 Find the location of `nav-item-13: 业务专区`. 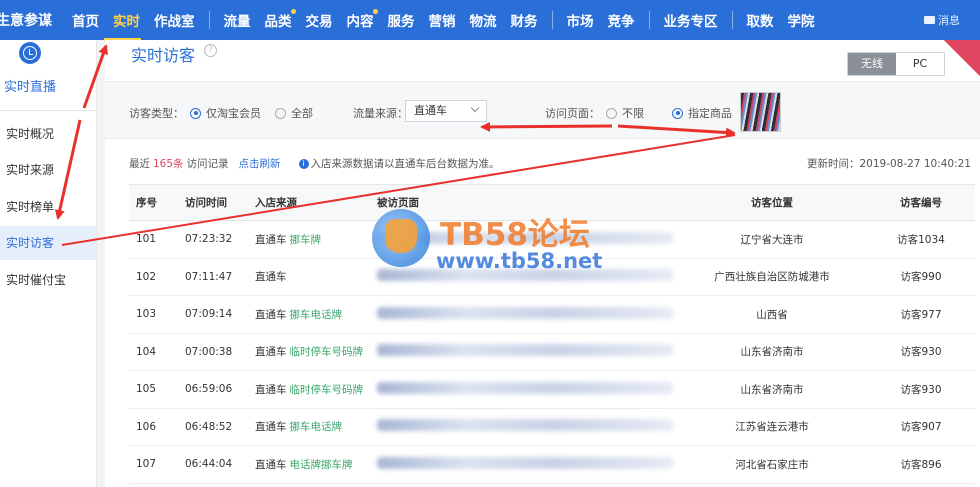

nav-item-13: 业务专区 is located at coordinates (691, 20).